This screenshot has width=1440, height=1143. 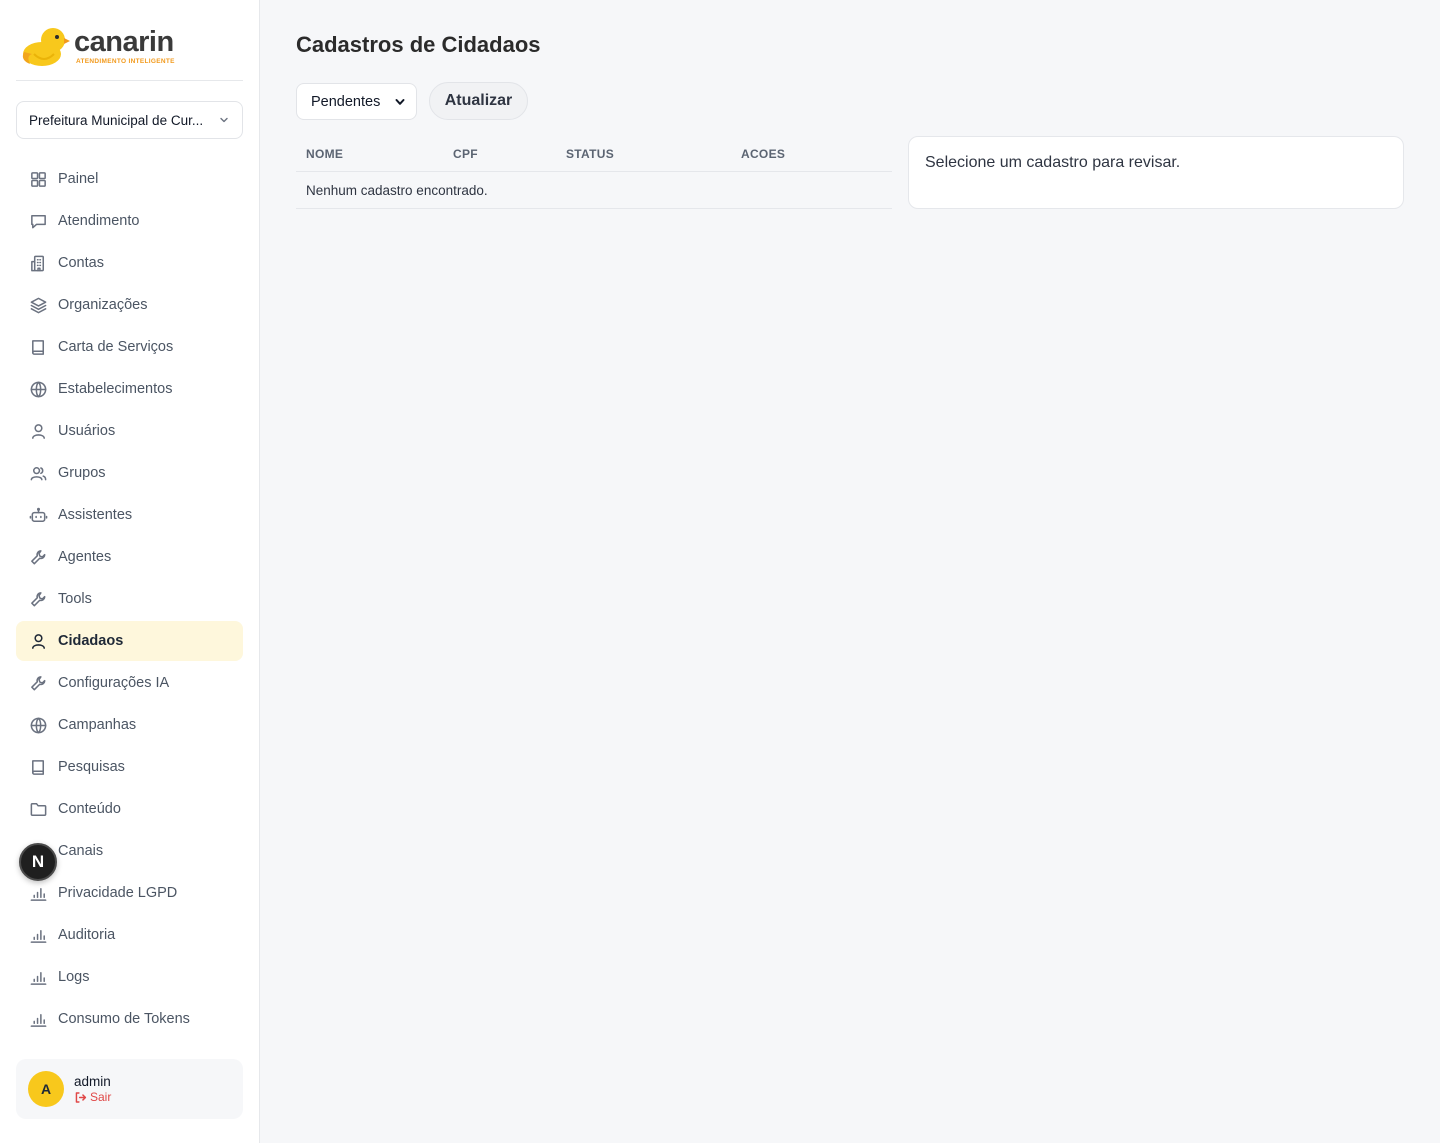 What do you see at coordinates (129, 431) in the screenshot?
I see `sidebar-item-usuarios: Usuários` at bounding box center [129, 431].